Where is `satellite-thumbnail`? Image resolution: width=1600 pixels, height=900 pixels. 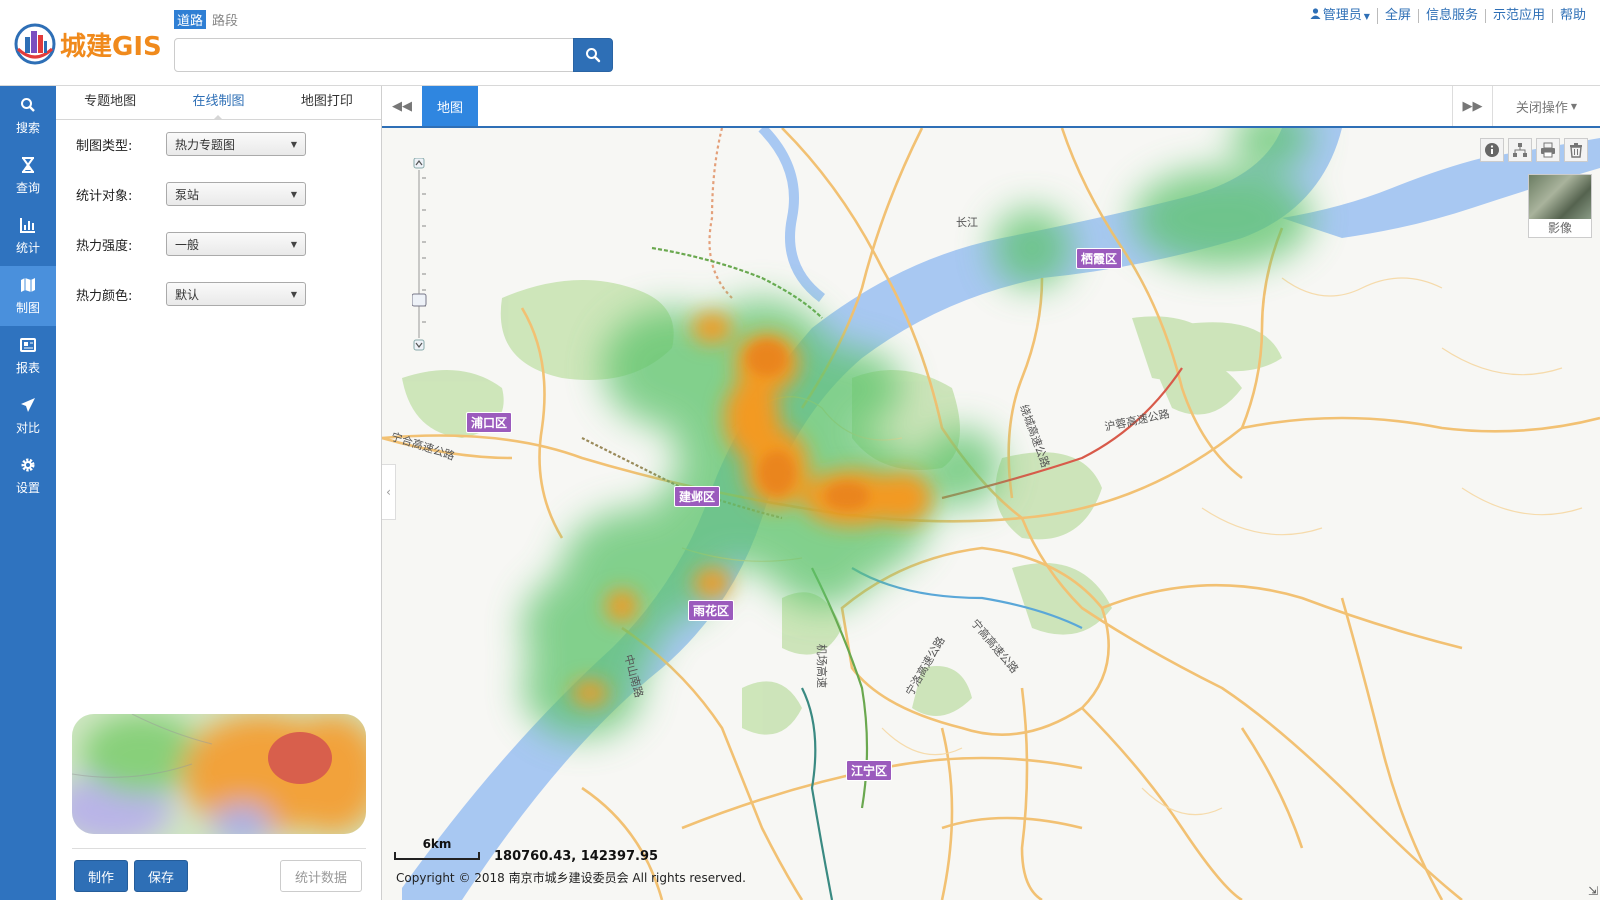
satellite-thumbnail is located at coordinates (1560, 197).